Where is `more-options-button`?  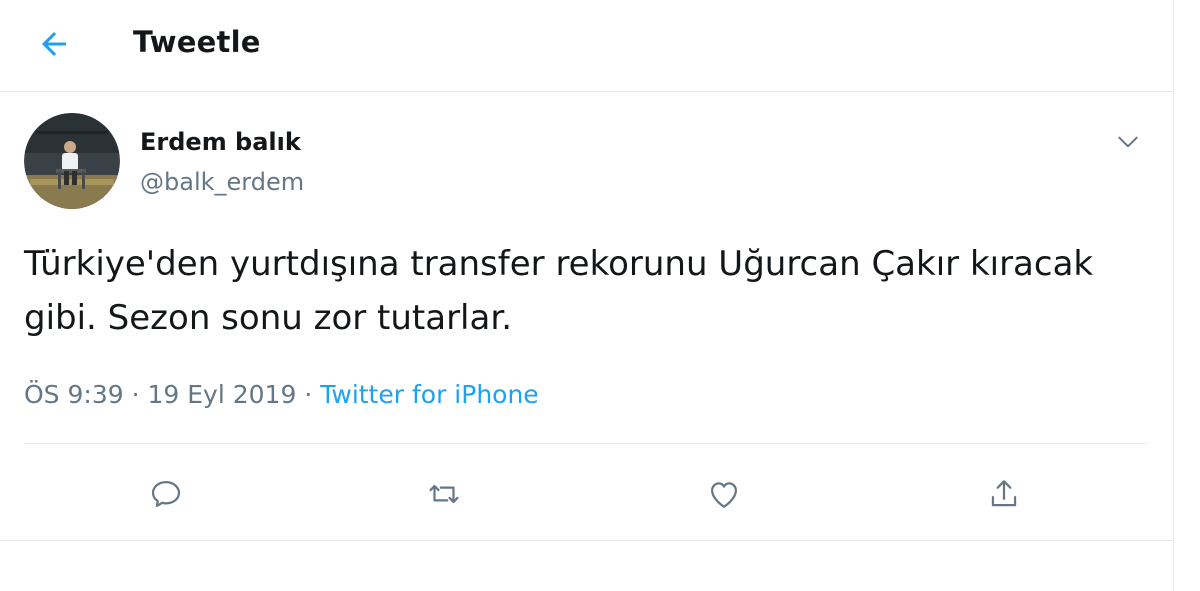 more-options-button is located at coordinates (1128, 142).